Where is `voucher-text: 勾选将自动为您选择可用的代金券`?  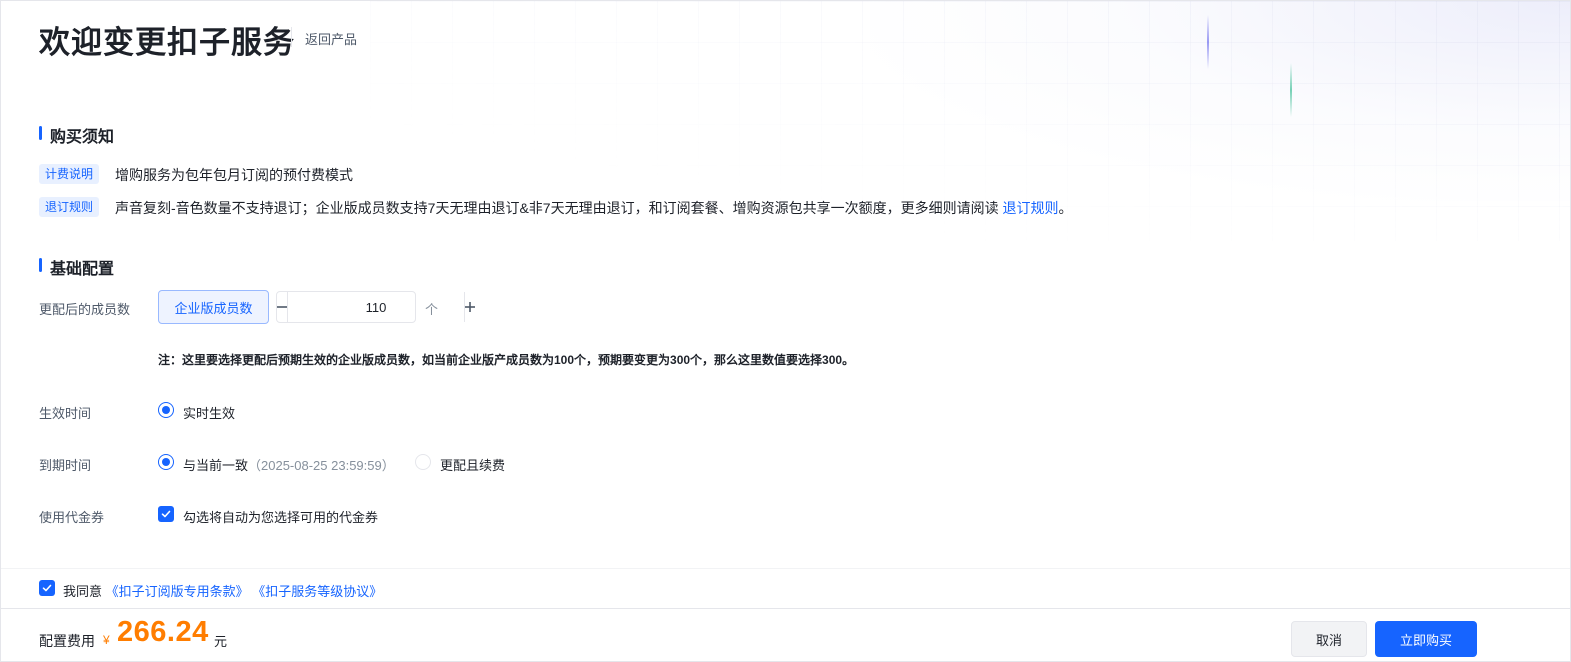
voucher-text: 勾选将自动为您选择可用的代金券 is located at coordinates (281, 517).